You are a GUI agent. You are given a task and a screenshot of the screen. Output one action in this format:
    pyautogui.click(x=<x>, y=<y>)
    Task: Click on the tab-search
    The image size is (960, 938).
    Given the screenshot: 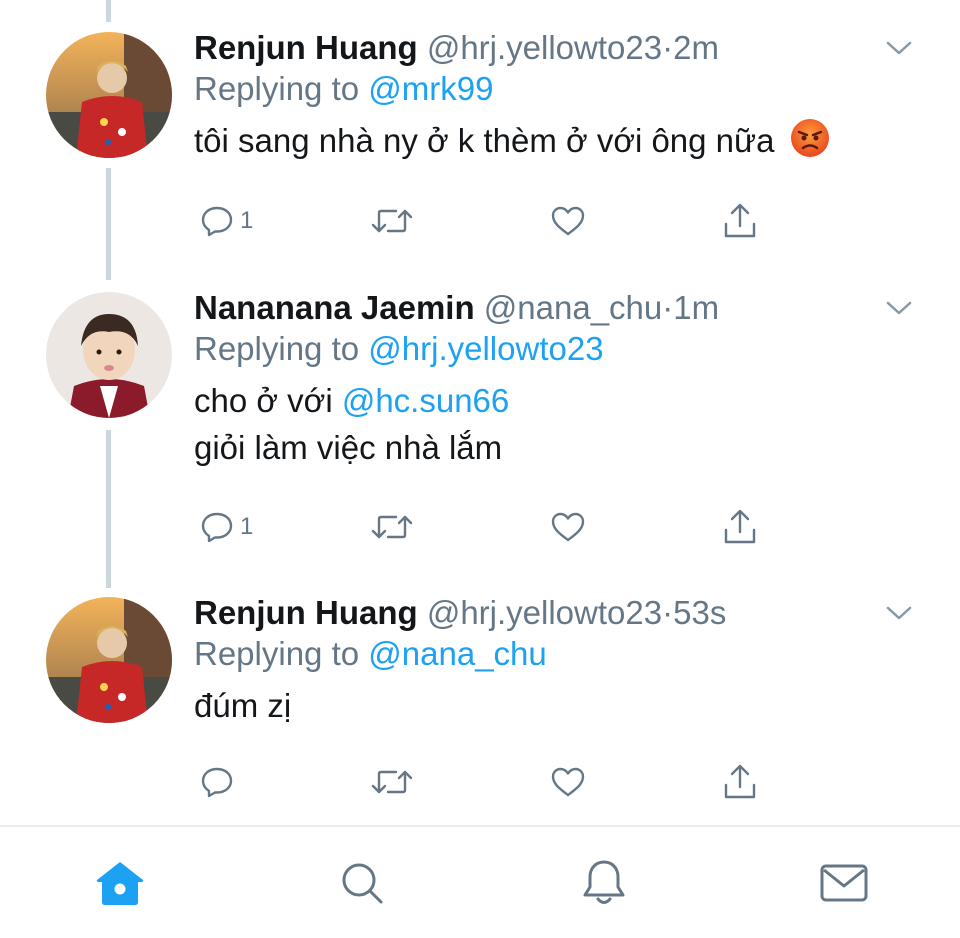 What is the action you would take?
    pyautogui.click(x=362, y=883)
    